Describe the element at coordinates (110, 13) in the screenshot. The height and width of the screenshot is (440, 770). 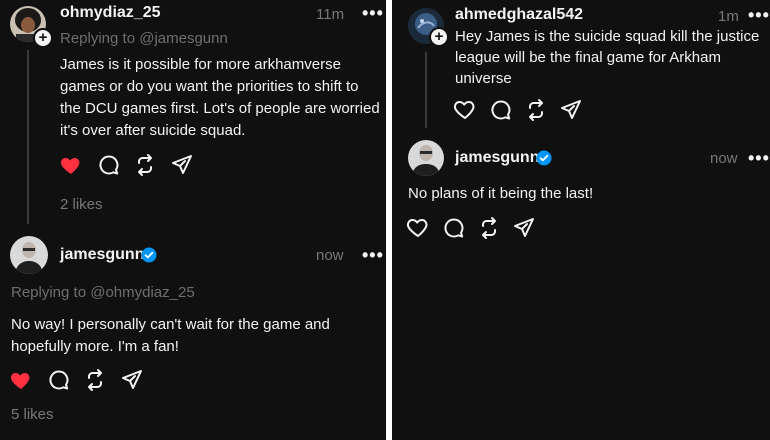
I see `post-username: ohmydiaz_25` at that location.